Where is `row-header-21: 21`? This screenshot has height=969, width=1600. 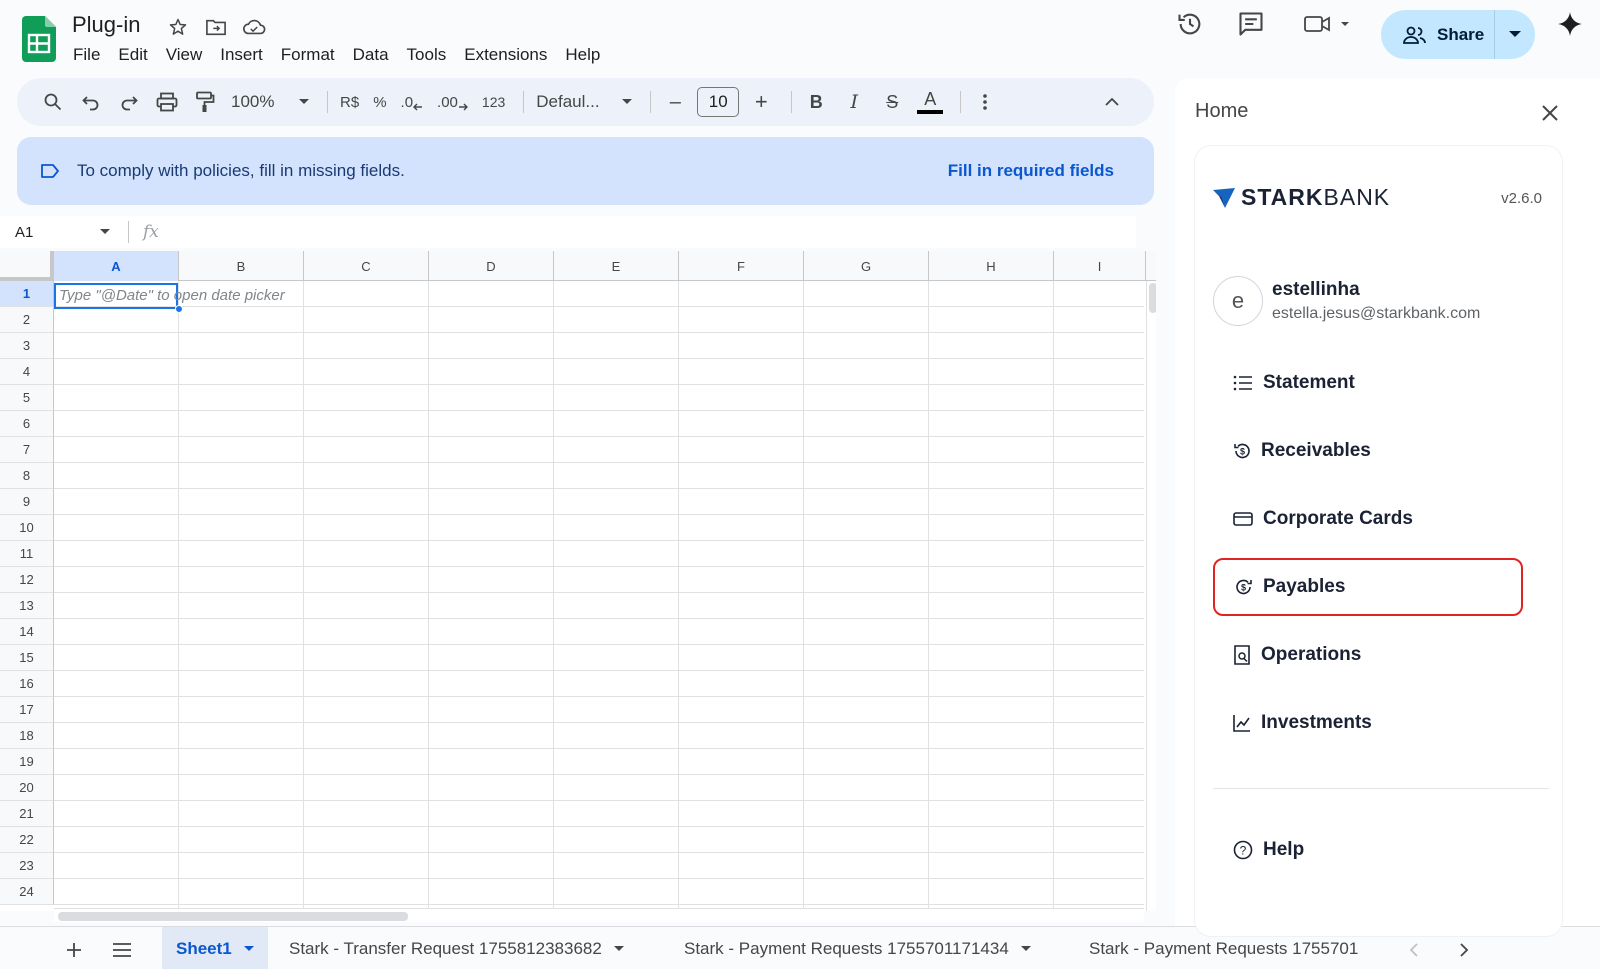
row-header-21: 21 is located at coordinates (27, 814).